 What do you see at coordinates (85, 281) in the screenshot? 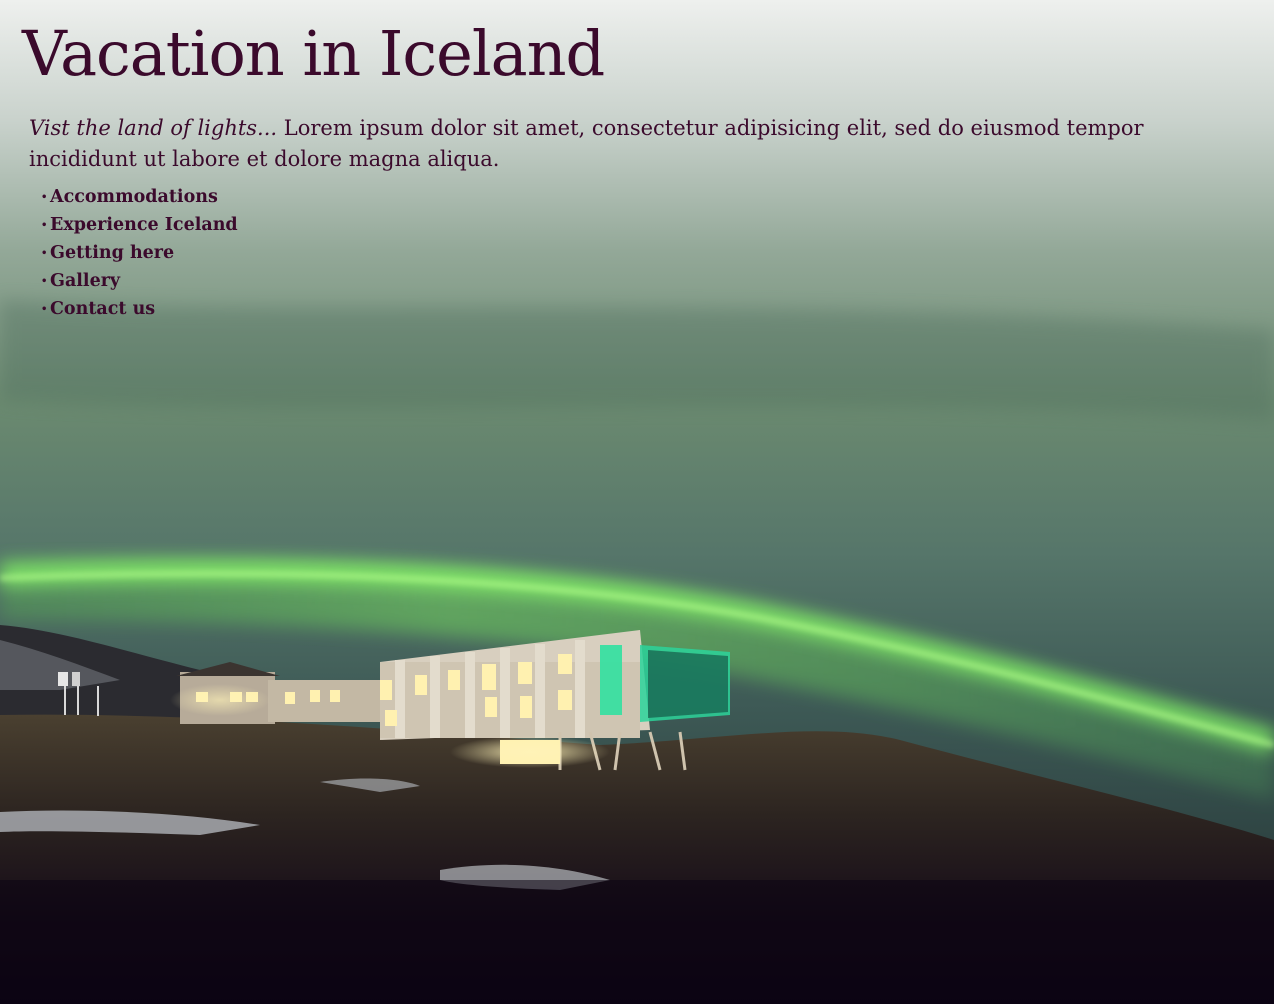
I see `nav-link-gallery: Gallery` at bounding box center [85, 281].